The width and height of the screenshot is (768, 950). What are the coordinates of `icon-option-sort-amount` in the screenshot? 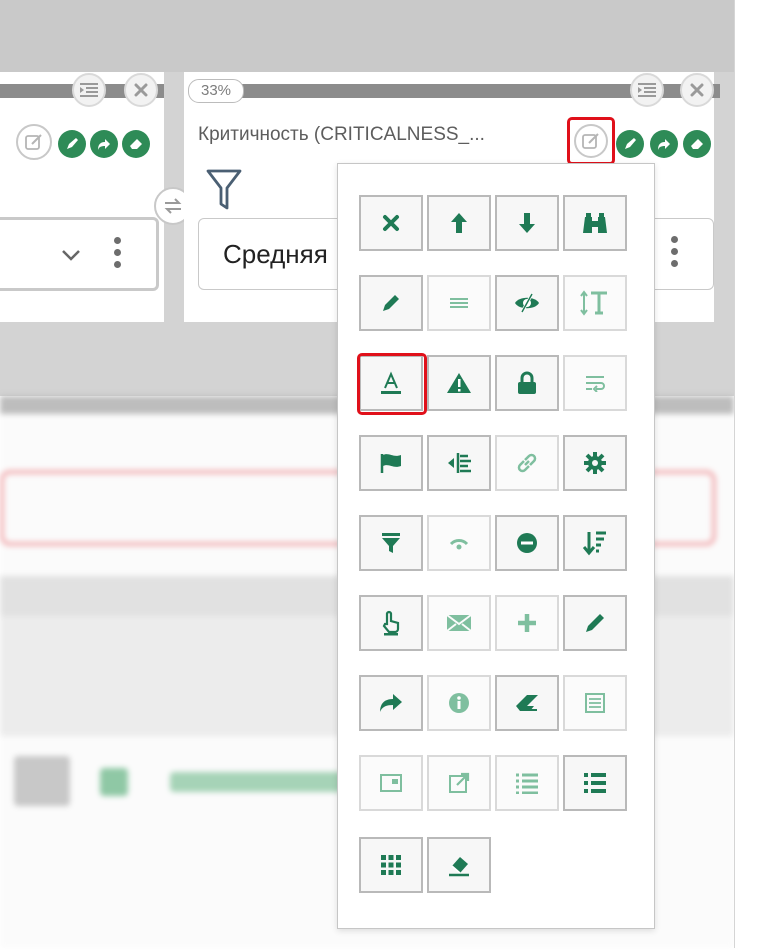 It's located at (595, 543).